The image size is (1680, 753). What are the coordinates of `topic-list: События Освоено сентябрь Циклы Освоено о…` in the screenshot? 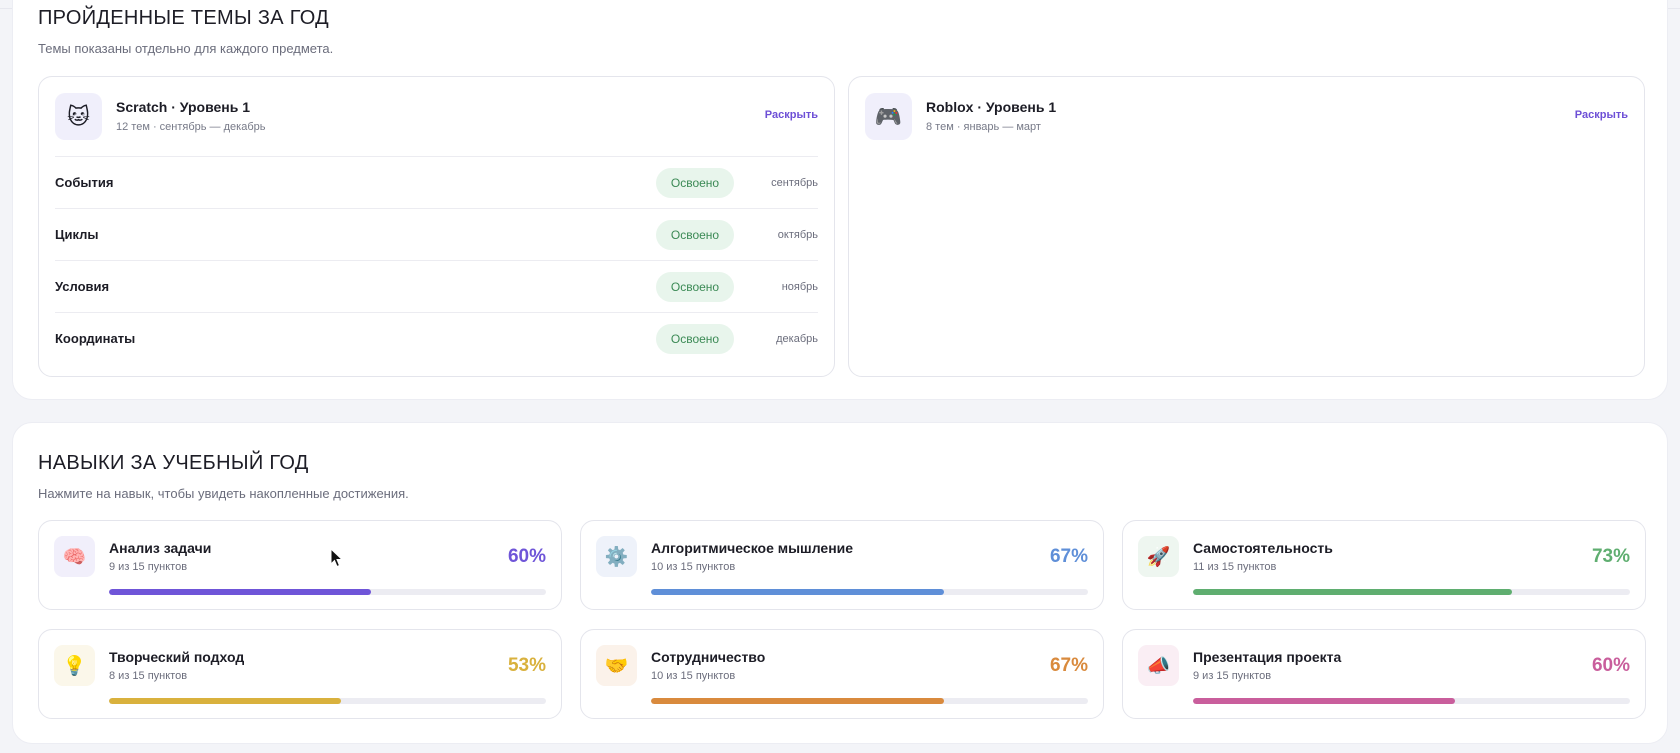 It's located at (436, 260).